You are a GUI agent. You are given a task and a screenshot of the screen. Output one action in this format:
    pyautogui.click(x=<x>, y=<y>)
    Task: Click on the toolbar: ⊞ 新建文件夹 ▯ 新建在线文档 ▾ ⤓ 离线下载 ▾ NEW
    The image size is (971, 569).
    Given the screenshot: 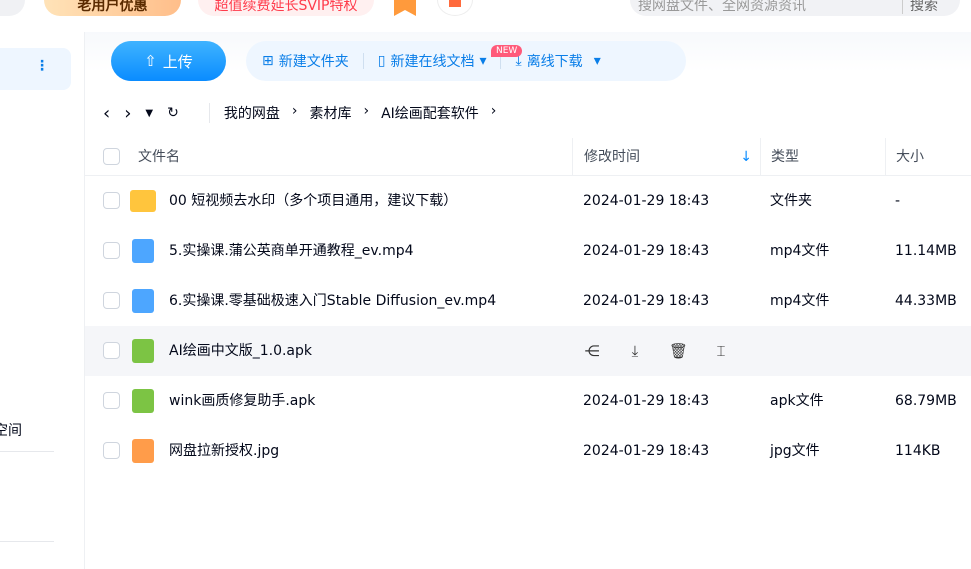 What is the action you would take?
    pyautogui.click(x=466, y=61)
    